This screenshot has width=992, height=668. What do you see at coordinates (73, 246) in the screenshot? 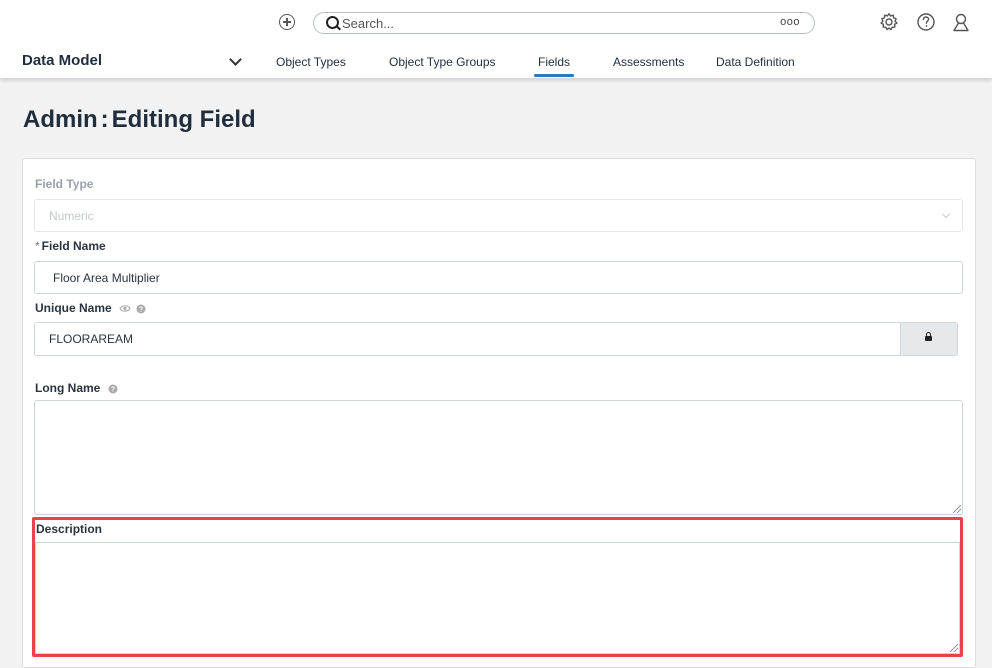
I see `field-name-label-text: Field Name` at bounding box center [73, 246].